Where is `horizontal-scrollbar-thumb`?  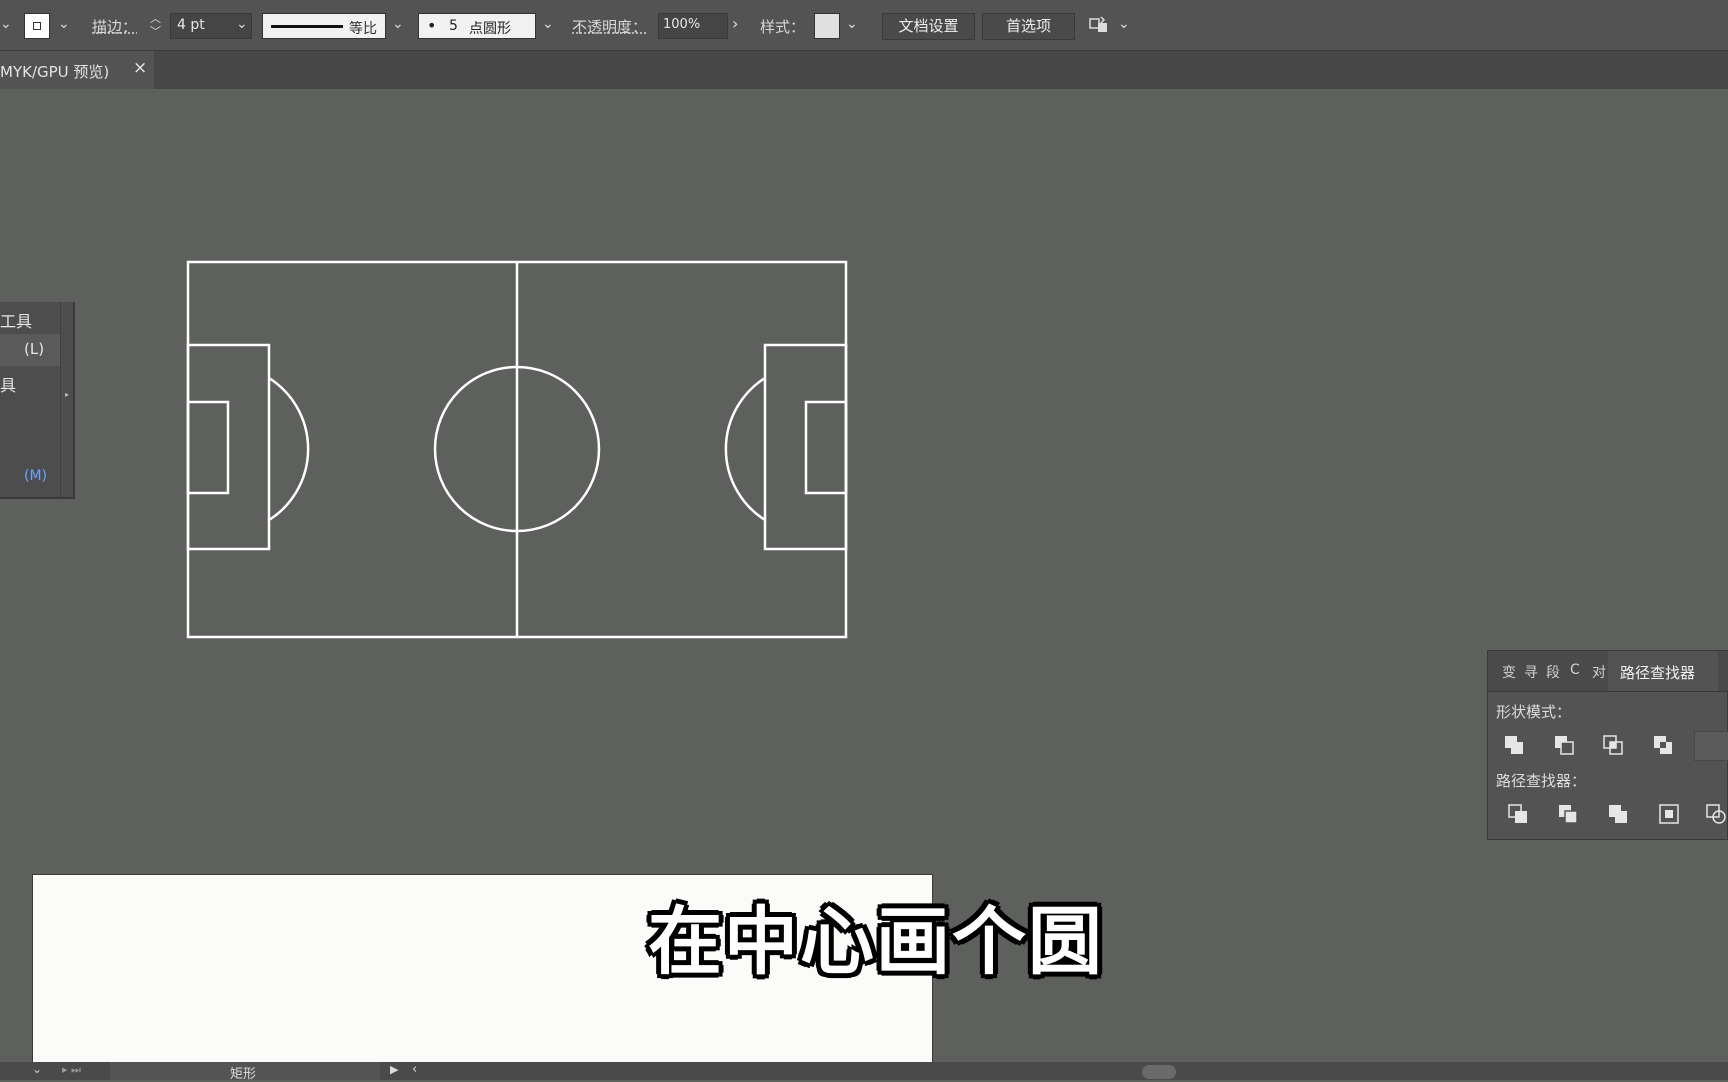 horizontal-scrollbar-thumb is located at coordinates (1159, 1072).